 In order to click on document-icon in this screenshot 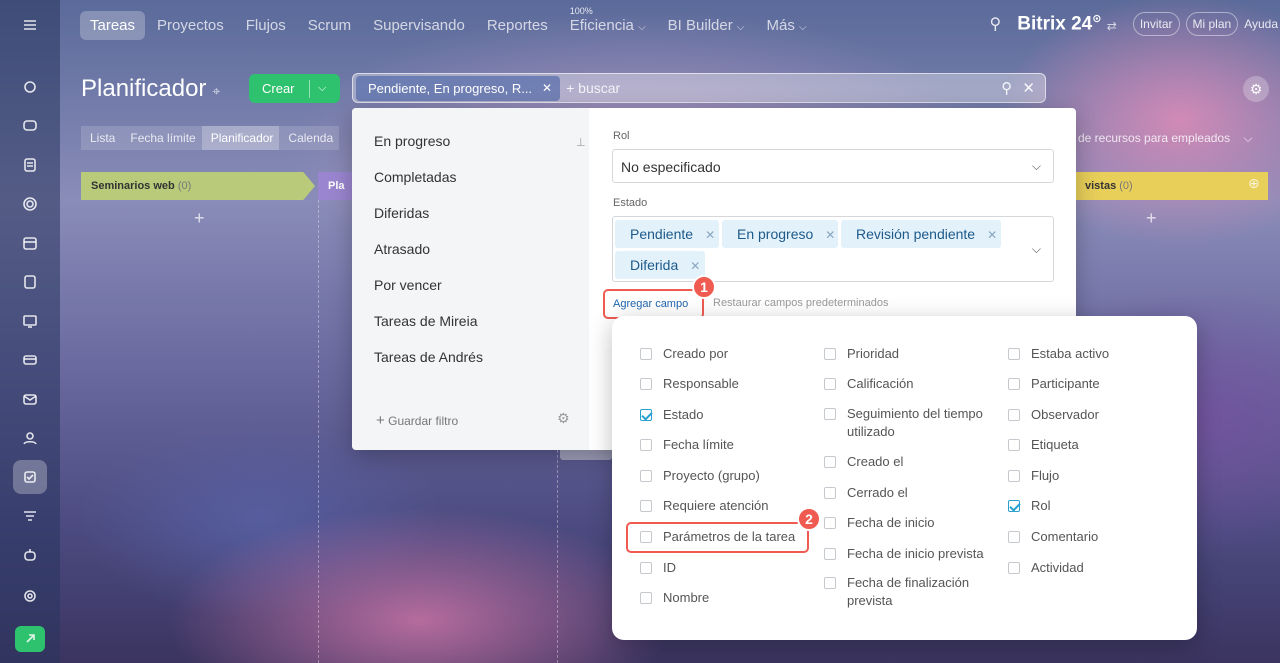, I will do `click(30, 165)`.